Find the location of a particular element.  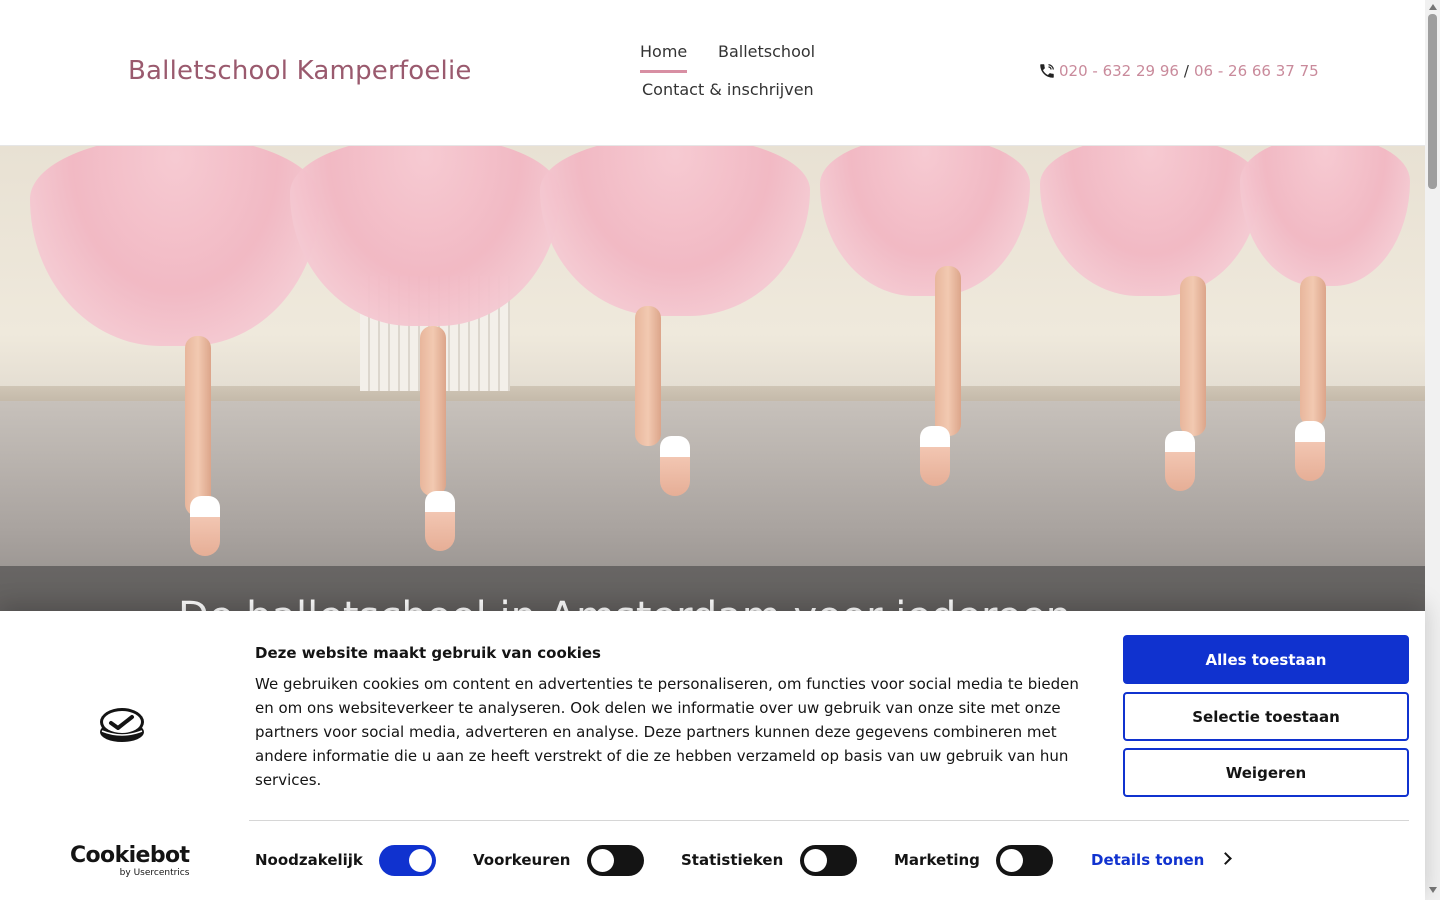

toggle-label-preferences: Voorkeuren is located at coordinates (522, 860).